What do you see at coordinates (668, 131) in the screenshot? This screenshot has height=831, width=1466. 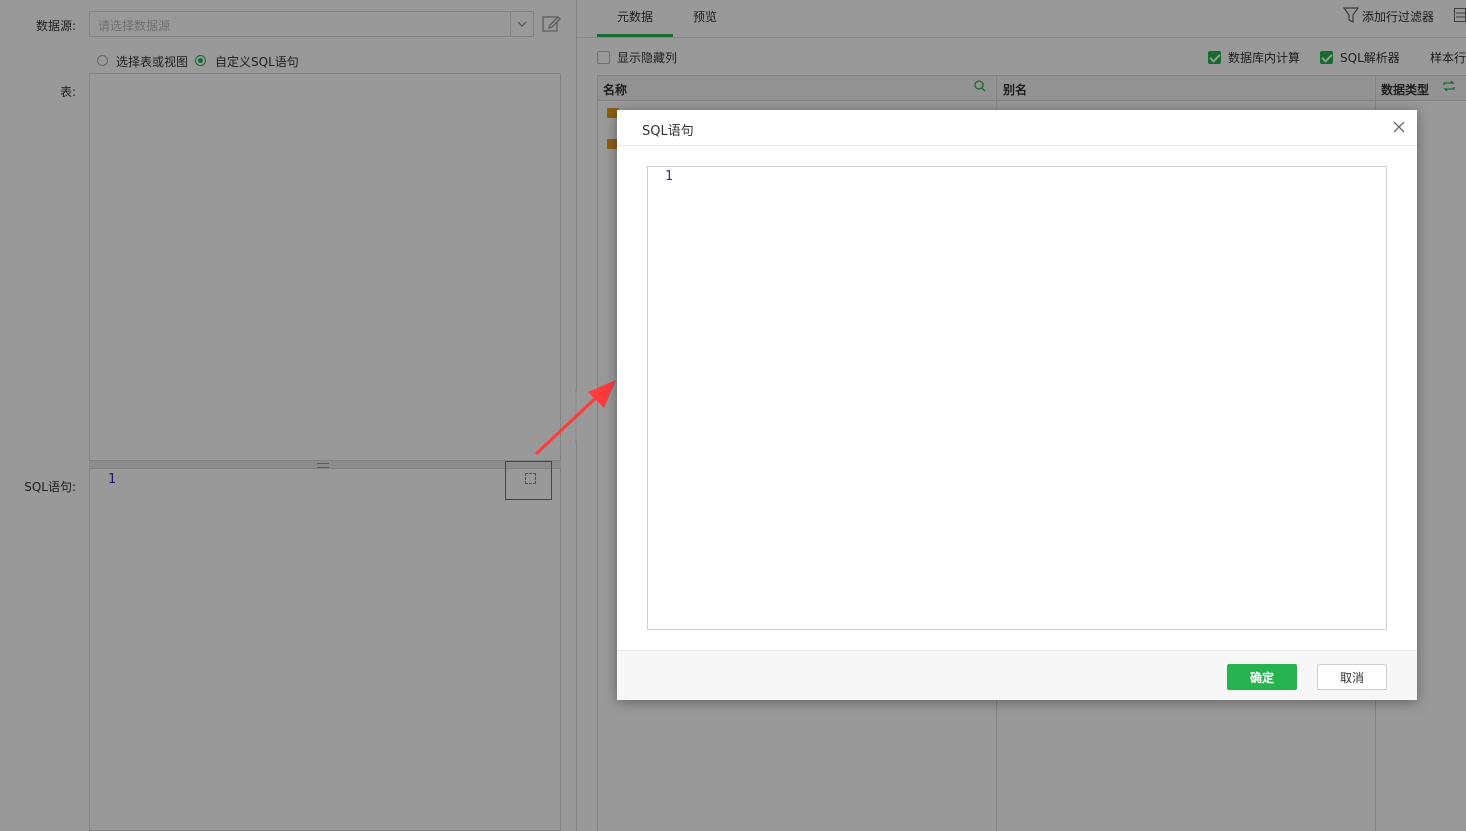 I see `dialog-title: SQL语句` at bounding box center [668, 131].